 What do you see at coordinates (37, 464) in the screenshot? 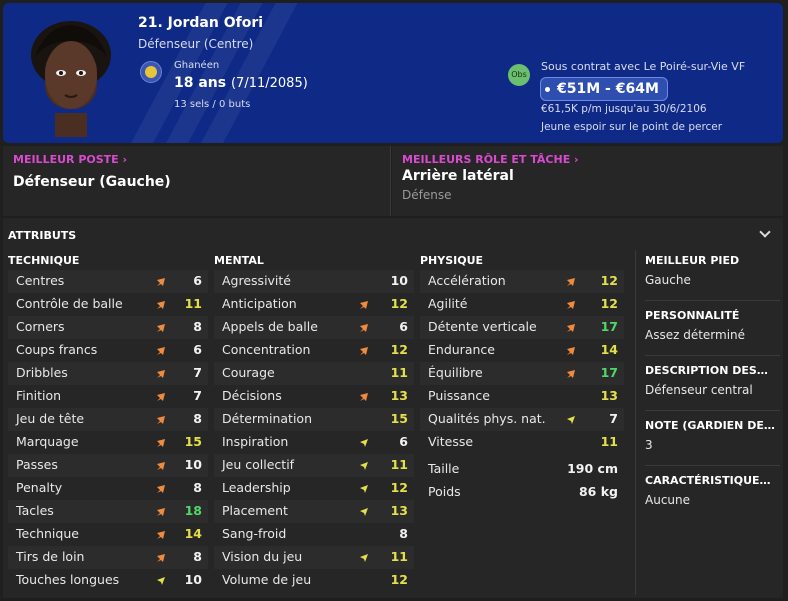
I see `attribute-label: Passes` at bounding box center [37, 464].